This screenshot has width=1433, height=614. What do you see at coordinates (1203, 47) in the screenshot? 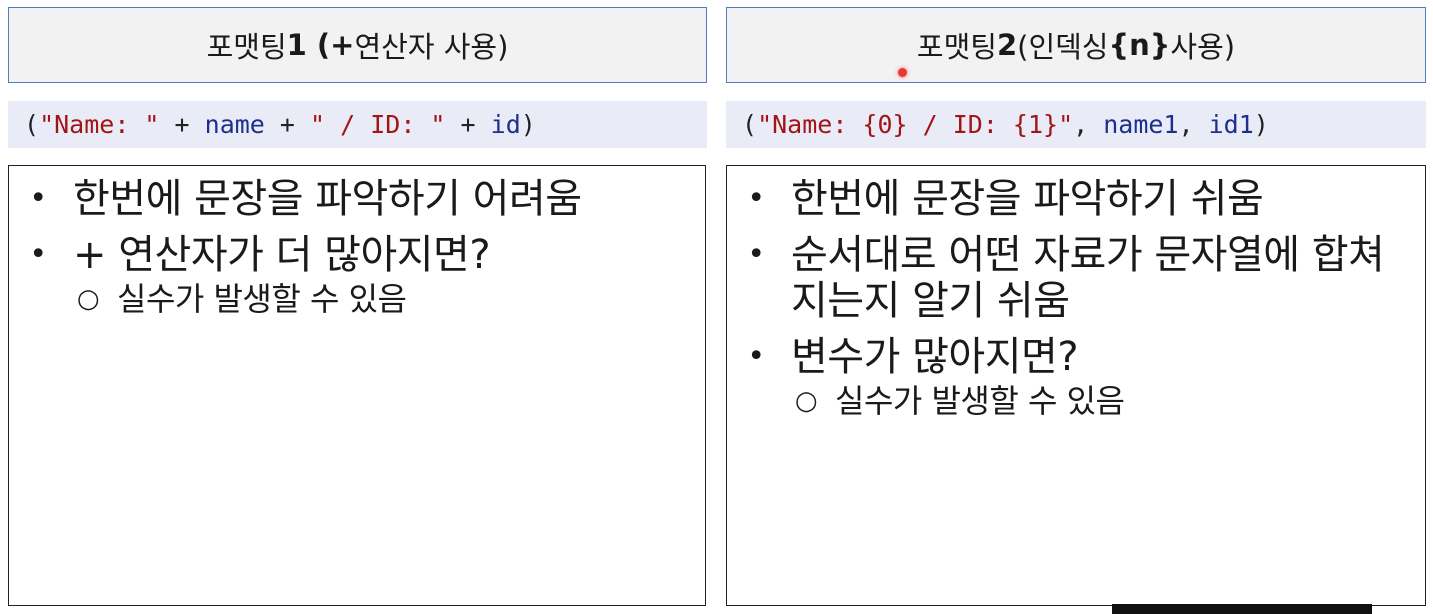
I see `right-title-suffix: 사용)` at bounding box center [1203, 47].